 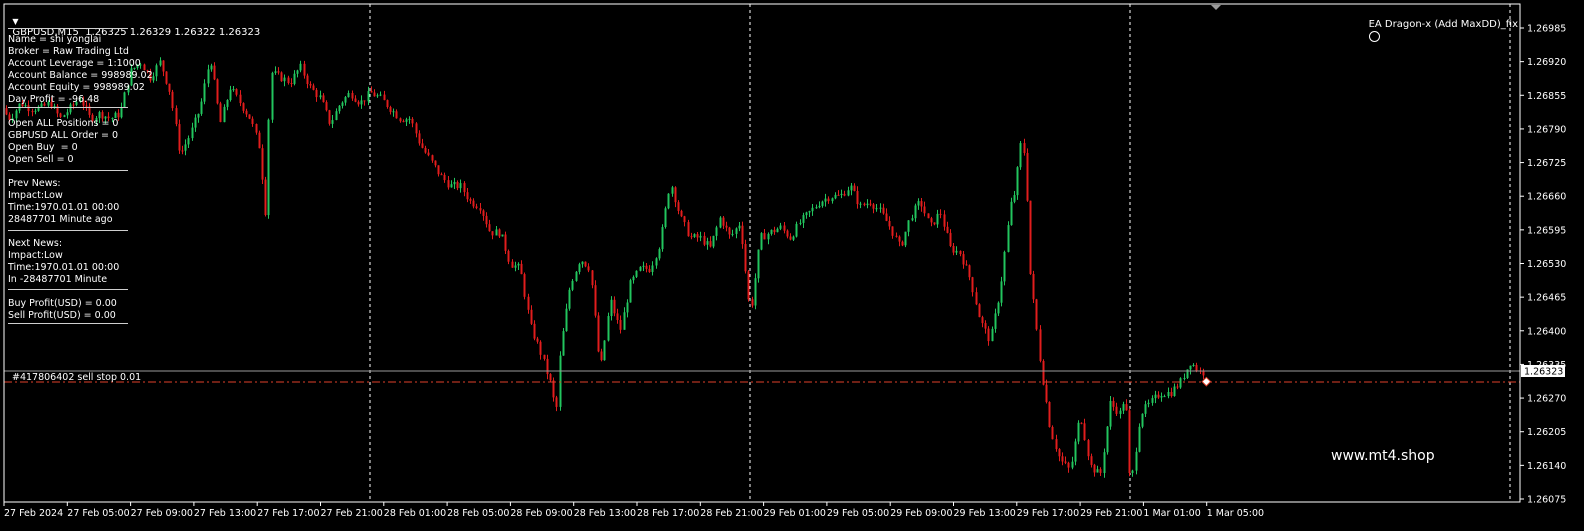 What do you see at coordinates (33, 513) in the screenshot?
I see `x-tick-label: 27 Feb 2024` at bounding box center [33, 513].